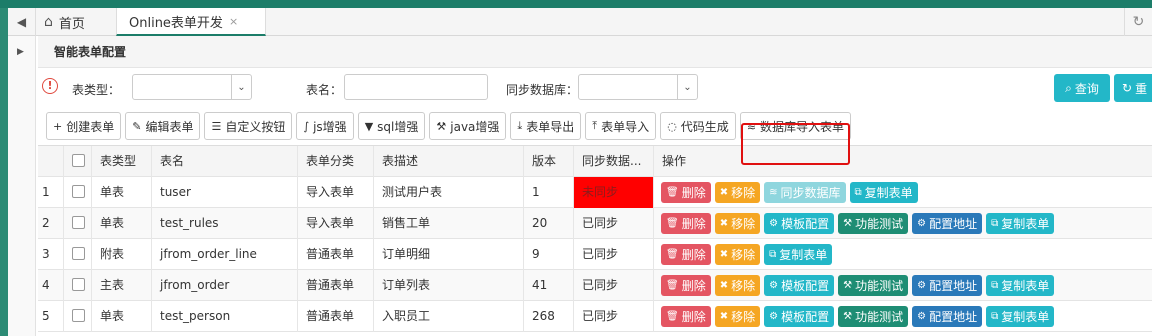 This screenshot has height=336, width=1152. I want to click on toolbar-label: 编辑表单, so click(169, 126).